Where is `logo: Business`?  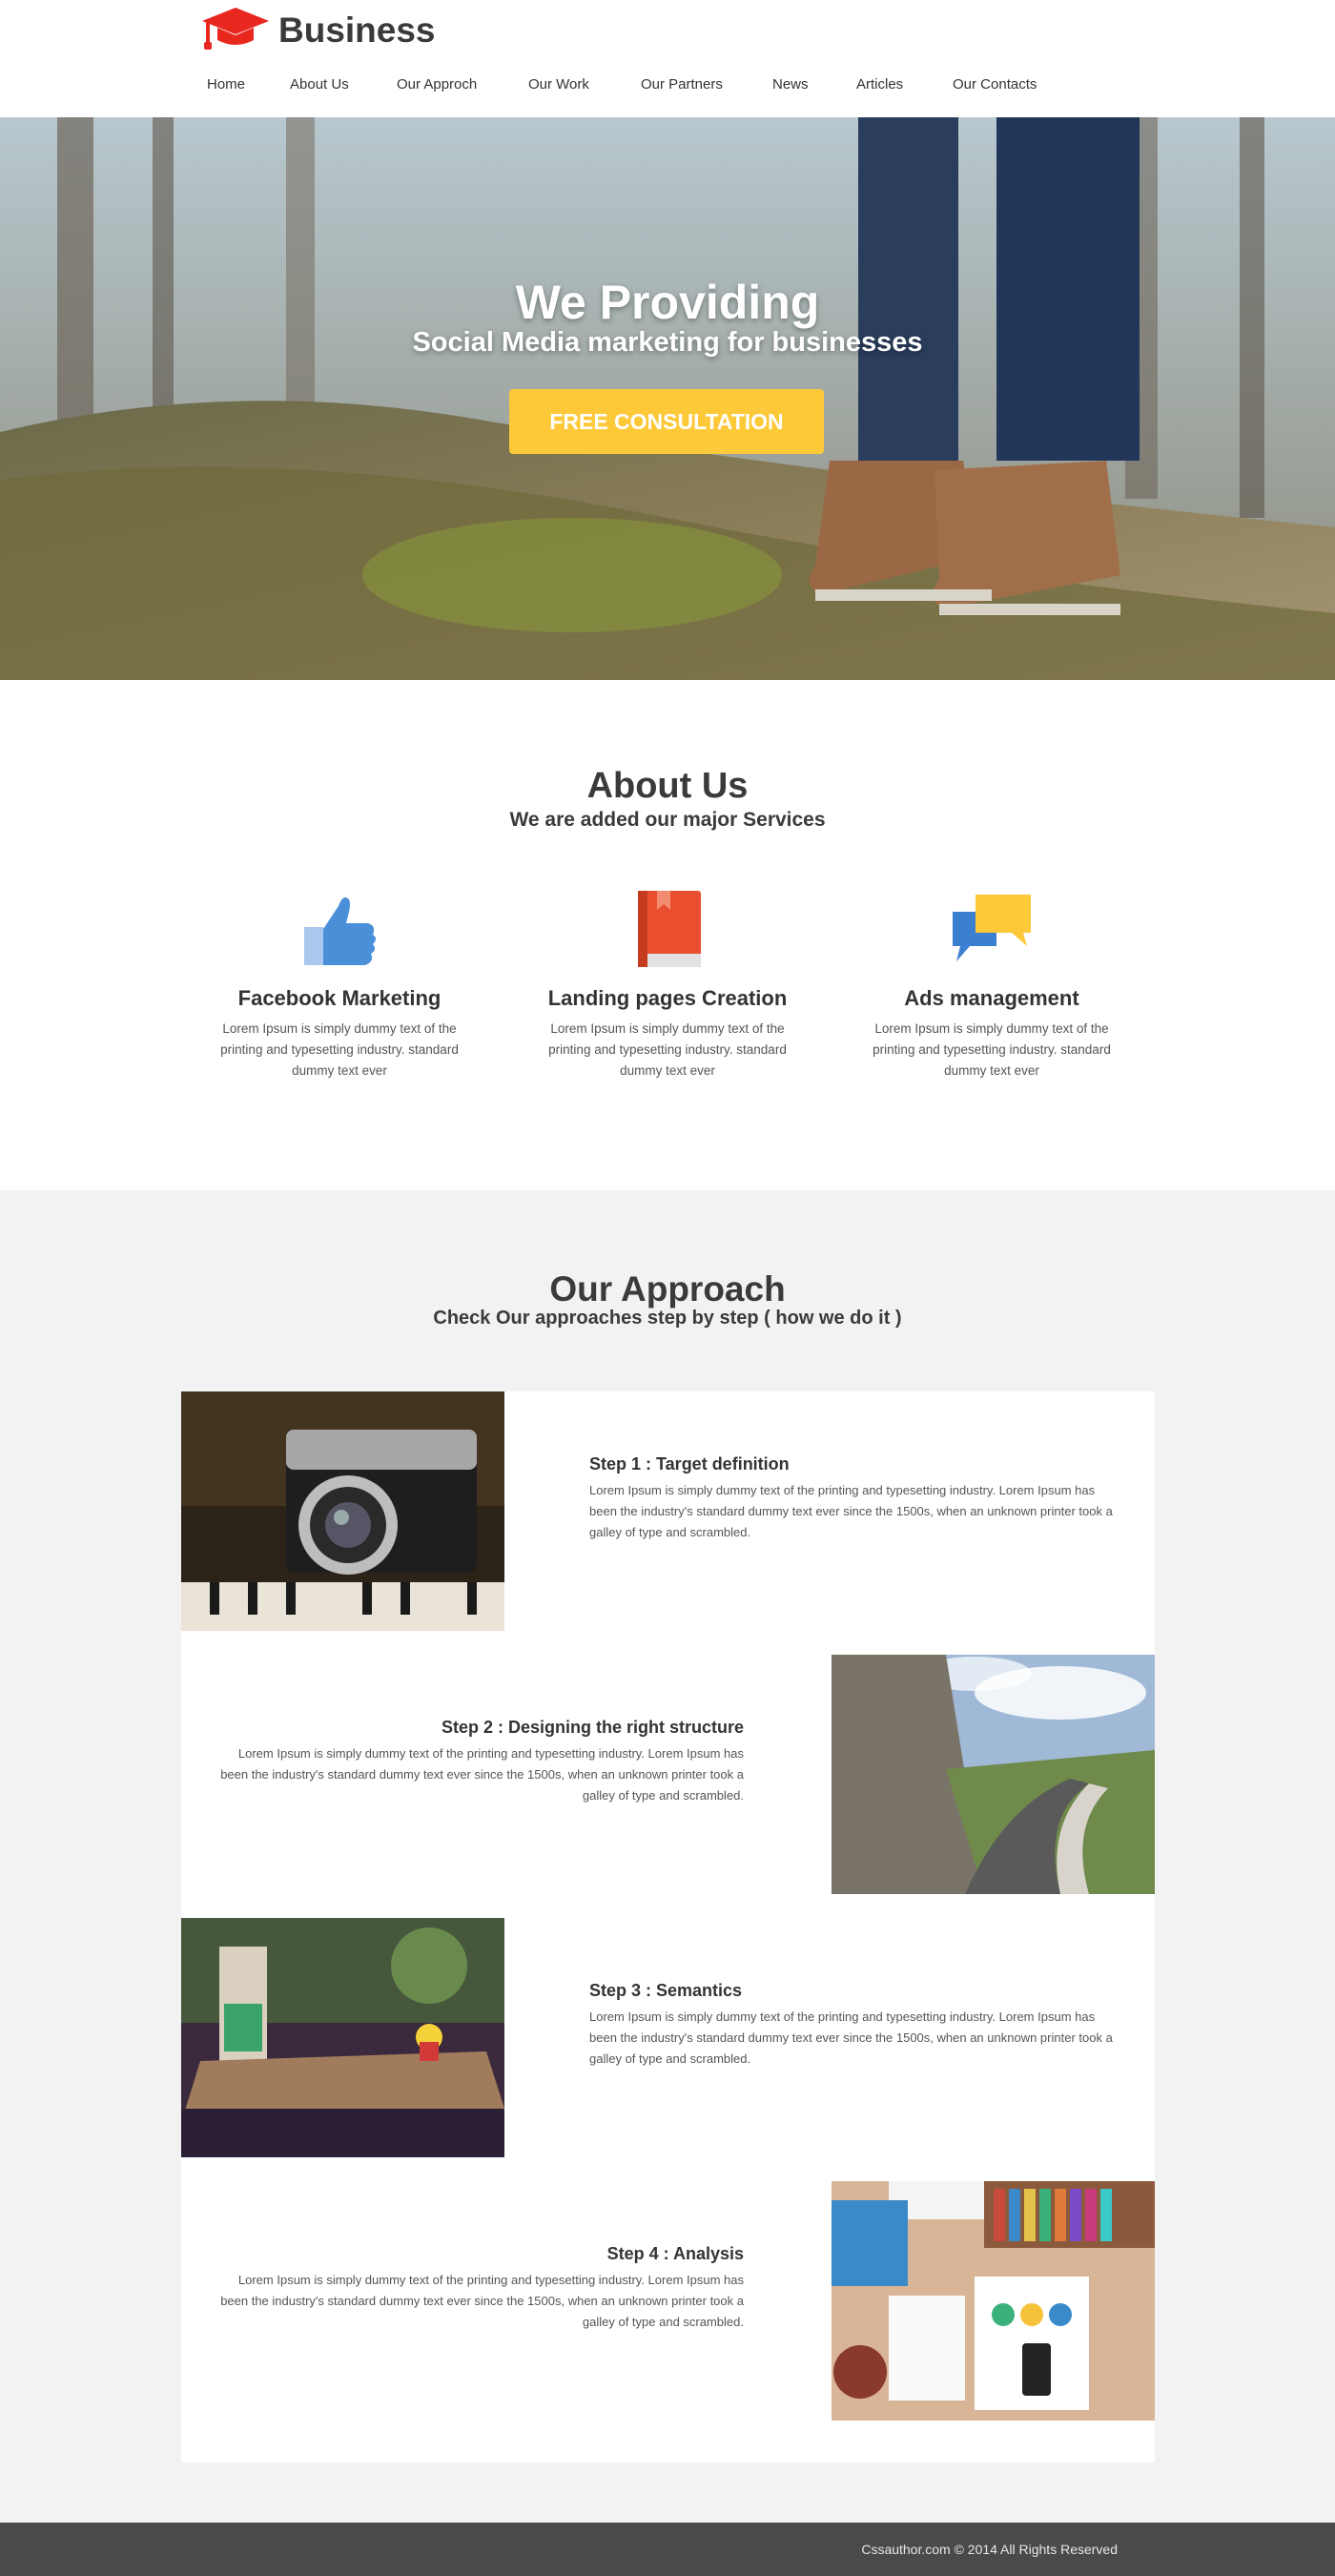 logo: Business is located at coordinates (318, 30).